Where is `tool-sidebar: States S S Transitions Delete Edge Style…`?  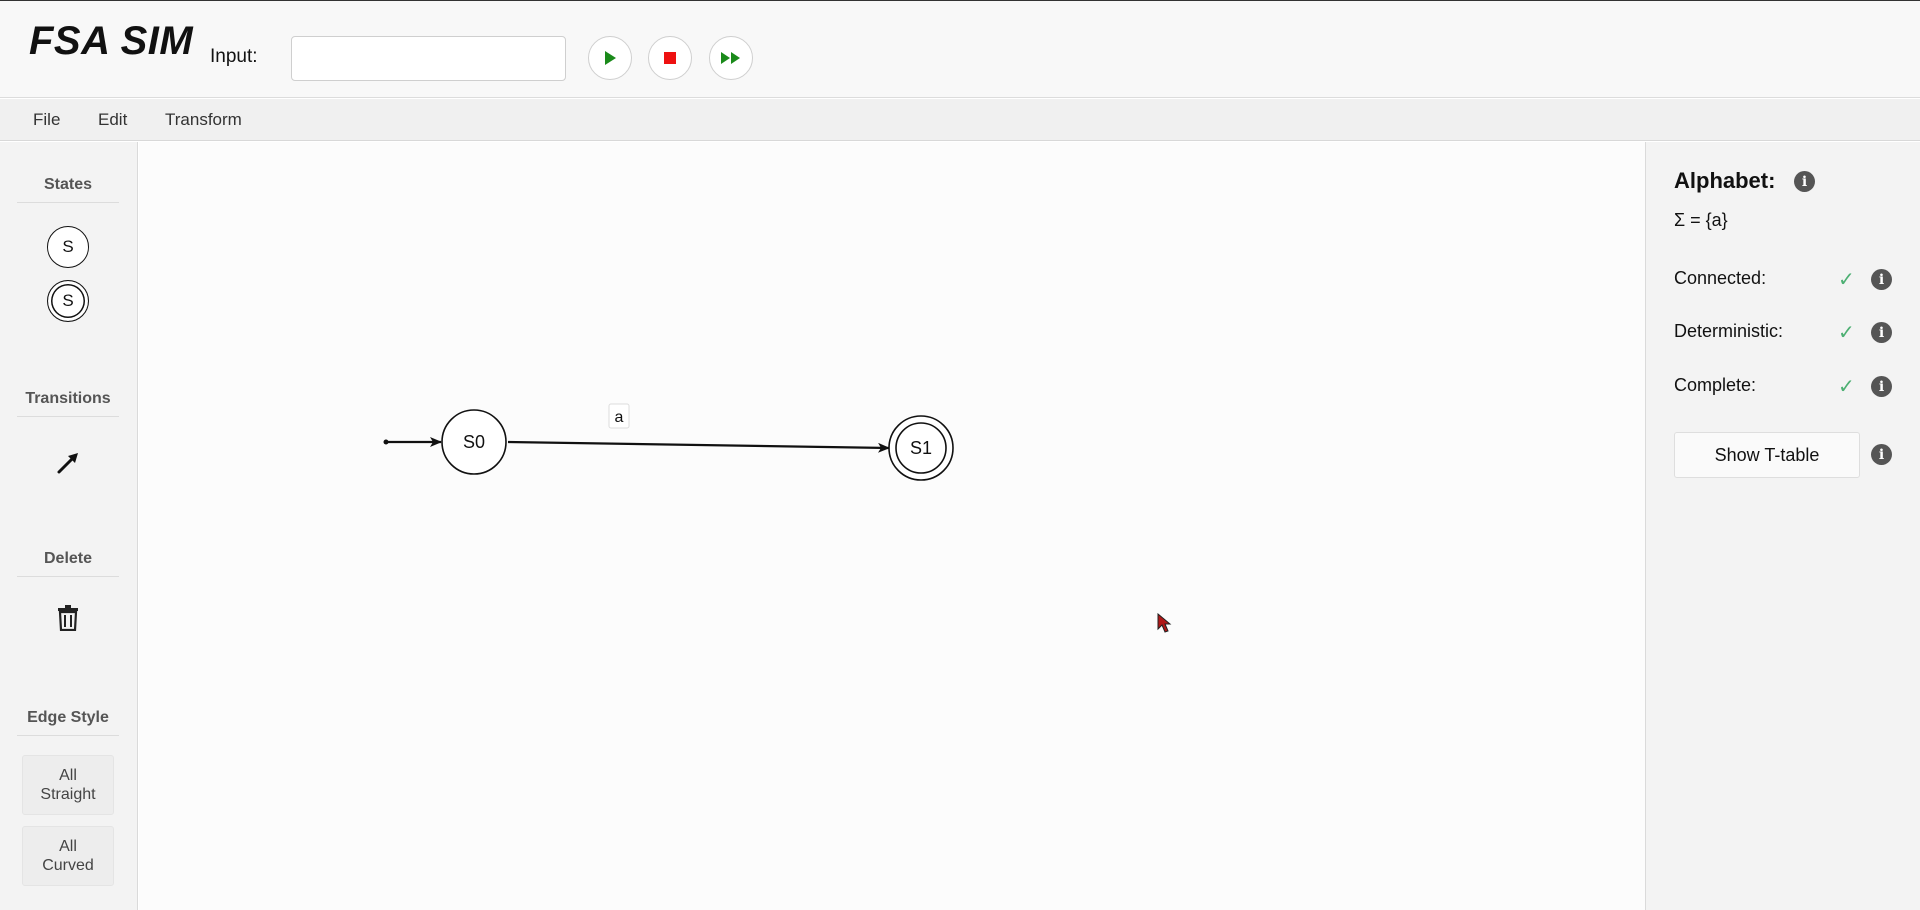 tool-sidebar: States S S Transitions Delete Edge Style… is located at coordinates (69, 526).